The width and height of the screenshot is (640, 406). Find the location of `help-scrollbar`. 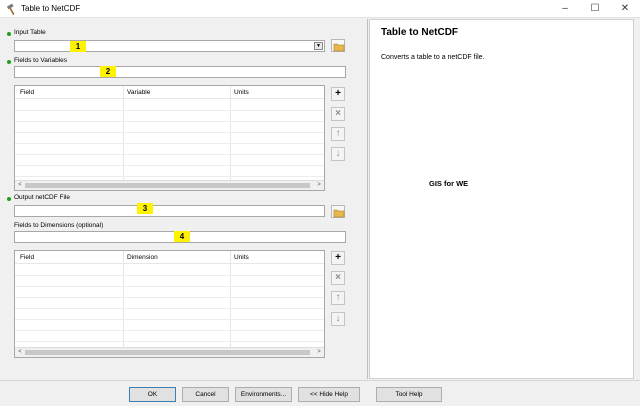

help-scrollbar is located at coordinates (637, 199).